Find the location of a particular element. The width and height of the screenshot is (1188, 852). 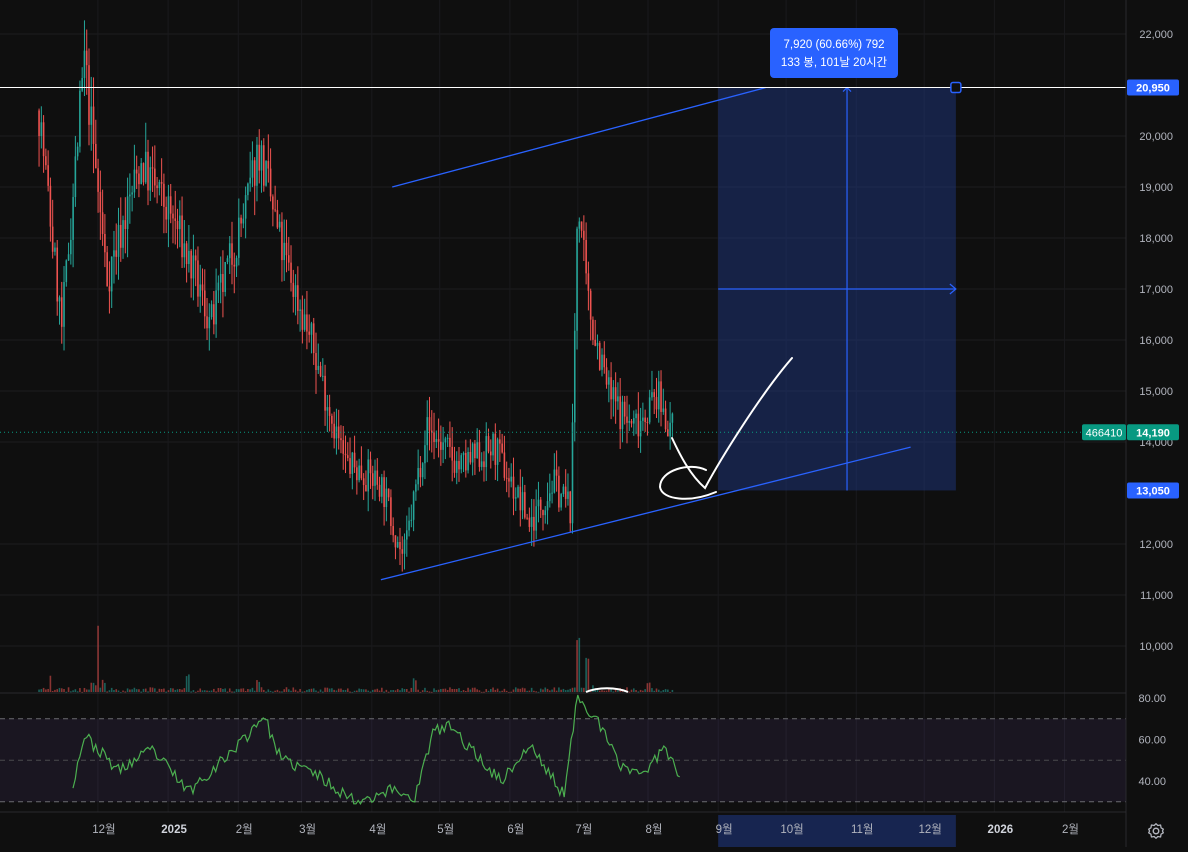

price-tick-label: 15,000 is located at coordinates (1156, 392).